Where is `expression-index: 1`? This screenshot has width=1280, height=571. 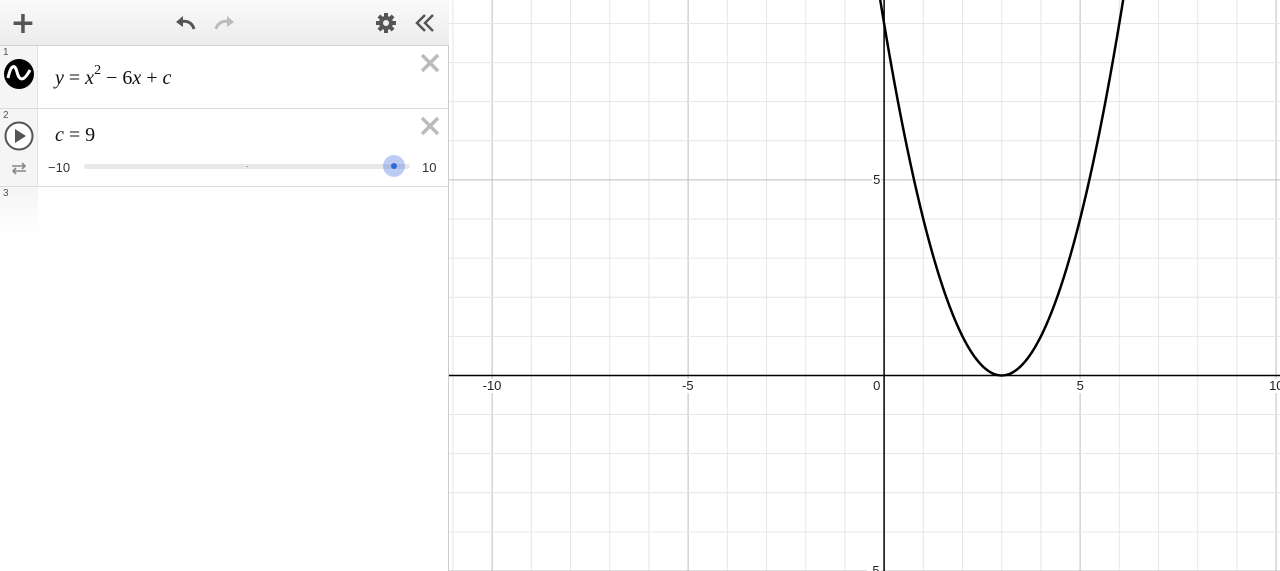 expression-index: 1 is located at coordinates (6, 52).